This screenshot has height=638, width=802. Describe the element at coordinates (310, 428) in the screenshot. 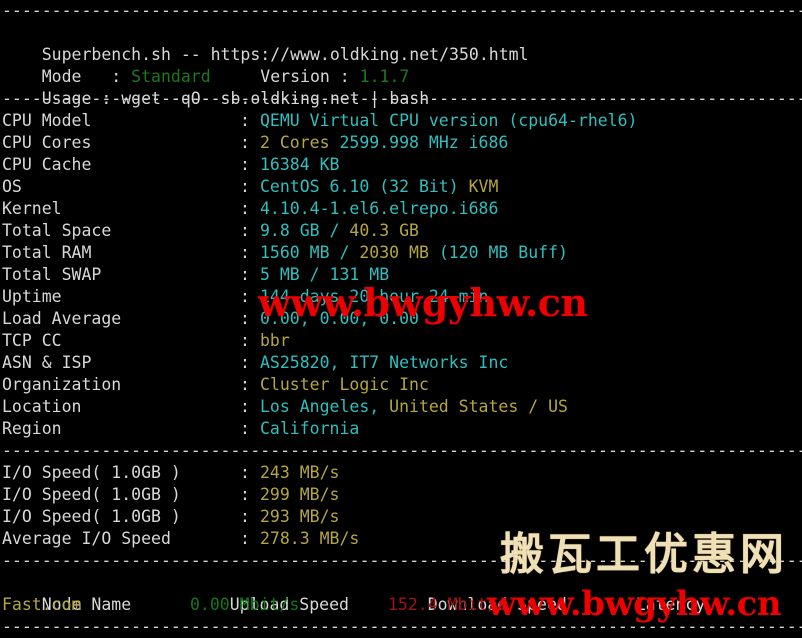

I see `info-row-value-primary: California` at that location.